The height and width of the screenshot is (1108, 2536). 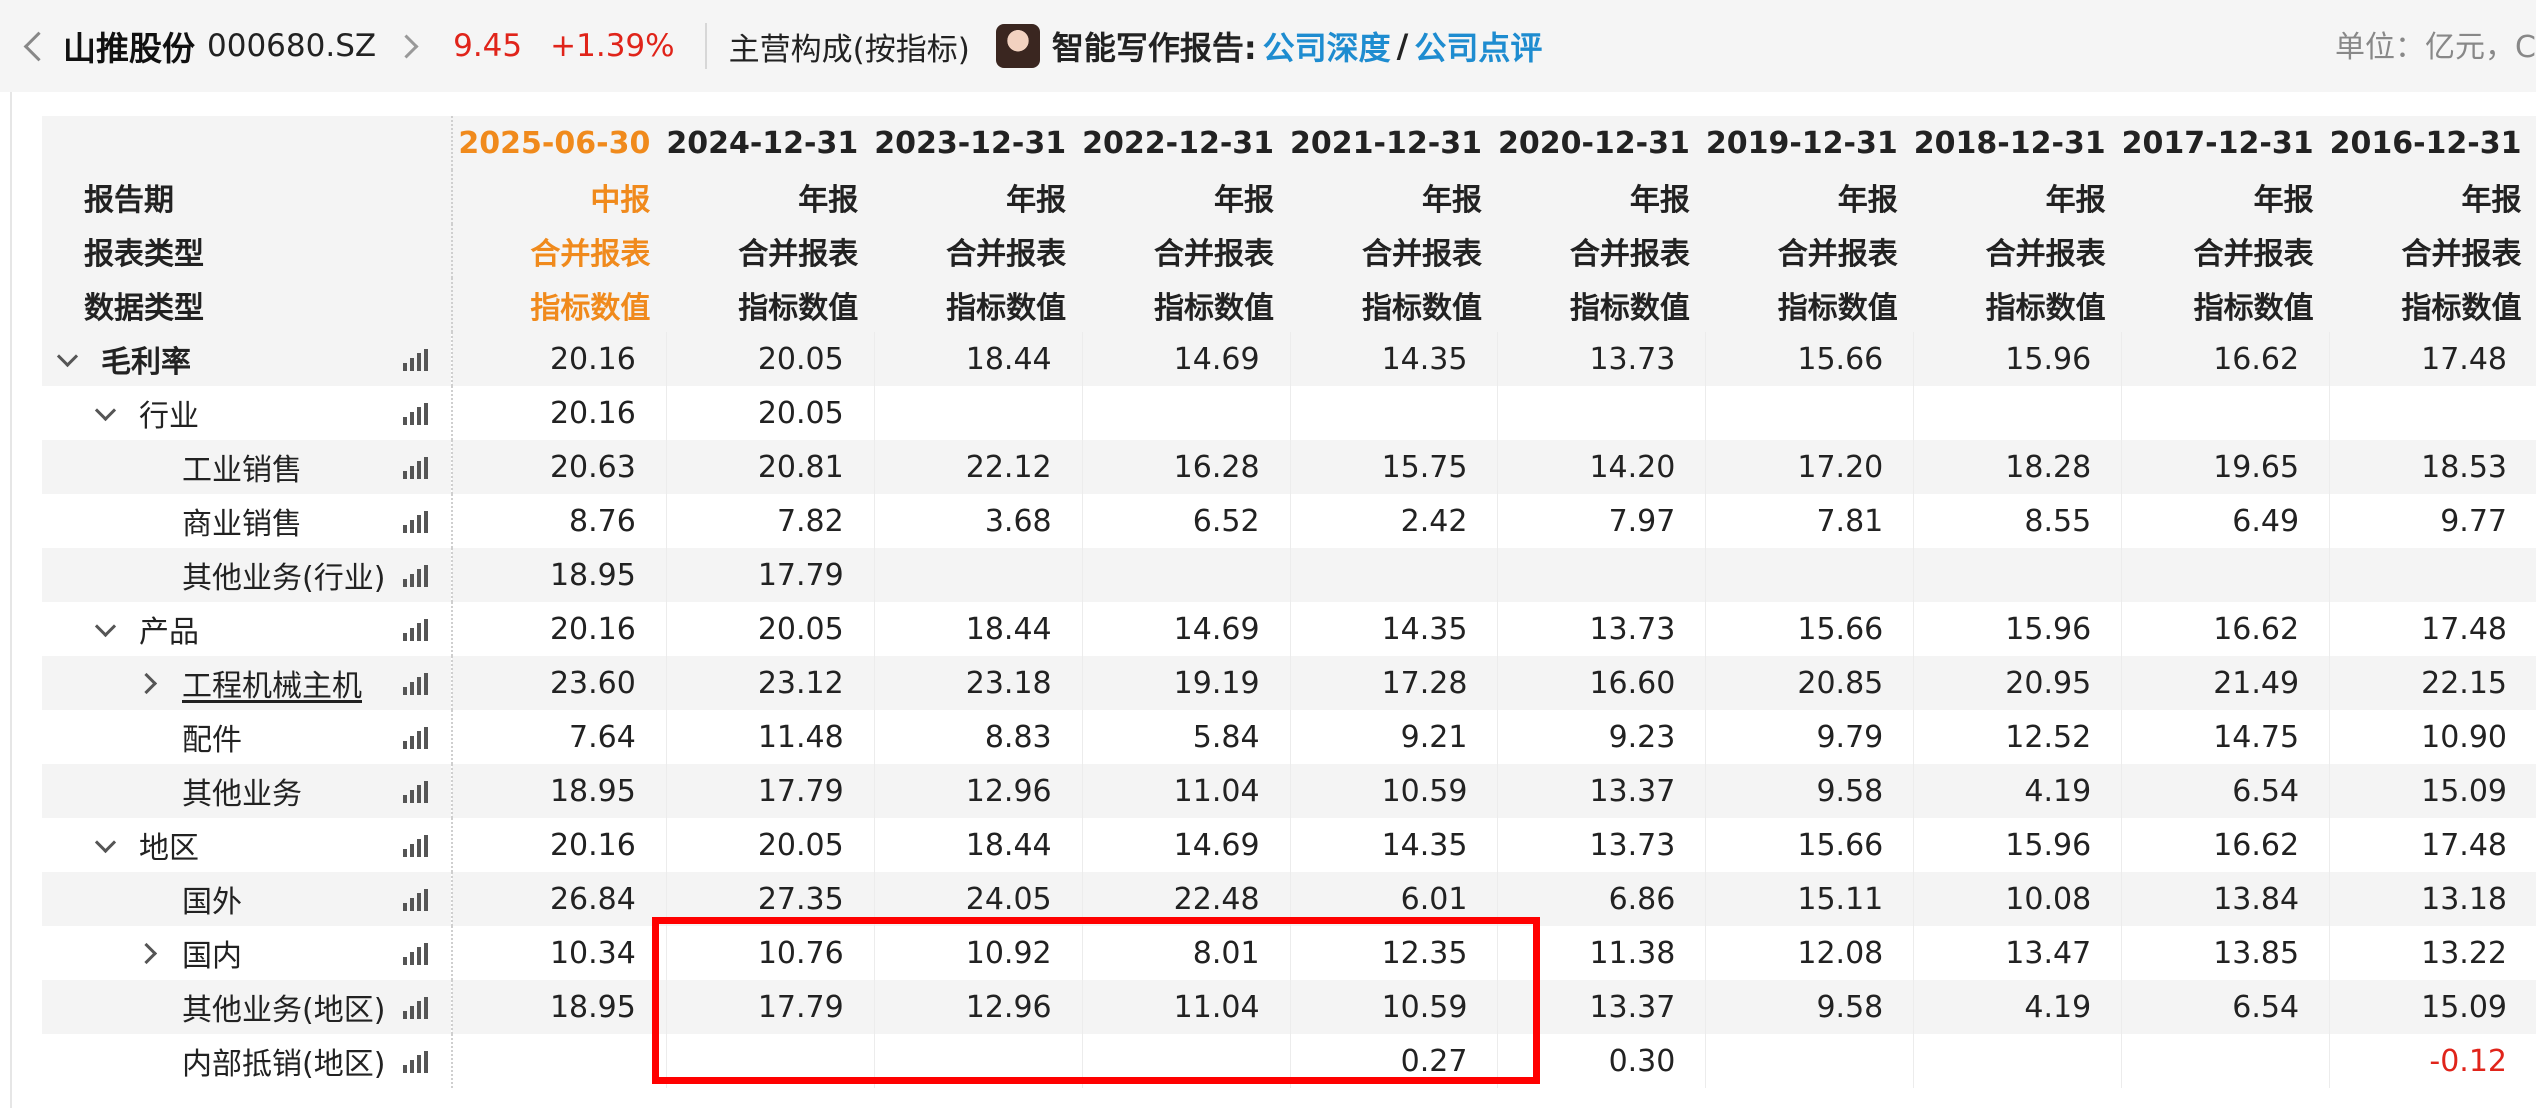 I want to click on row-name-wrap: 产品, so click(x=246, y=629).